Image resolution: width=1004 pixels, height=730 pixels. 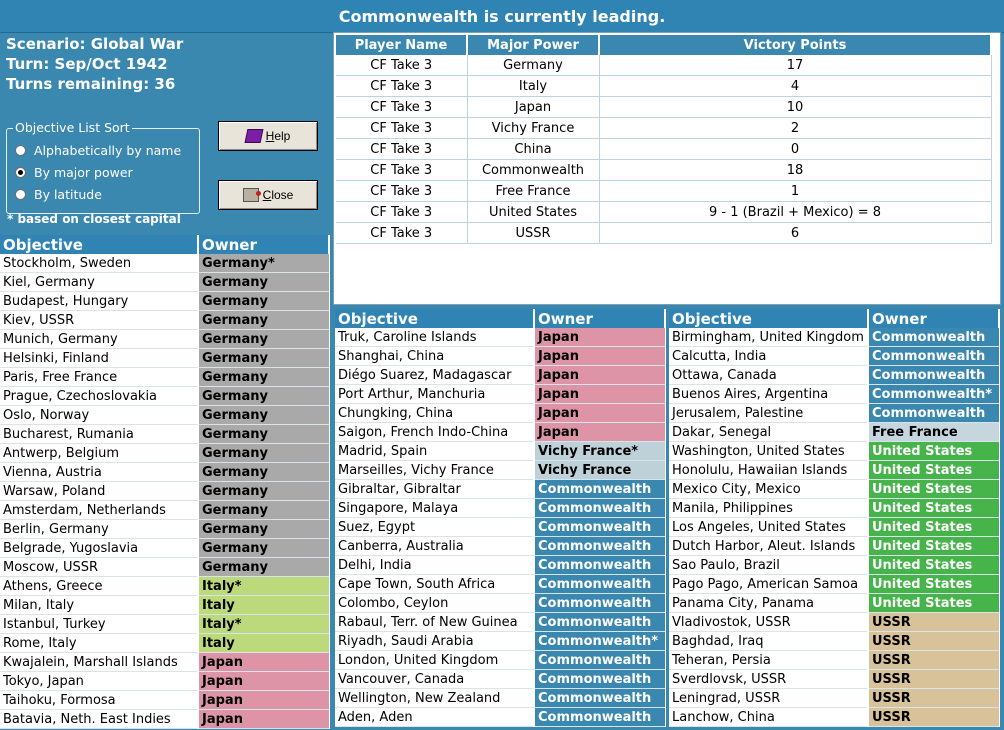 I want to click on objective-row: Calcutta, India Commonwealth, so click(x=834, y=356).